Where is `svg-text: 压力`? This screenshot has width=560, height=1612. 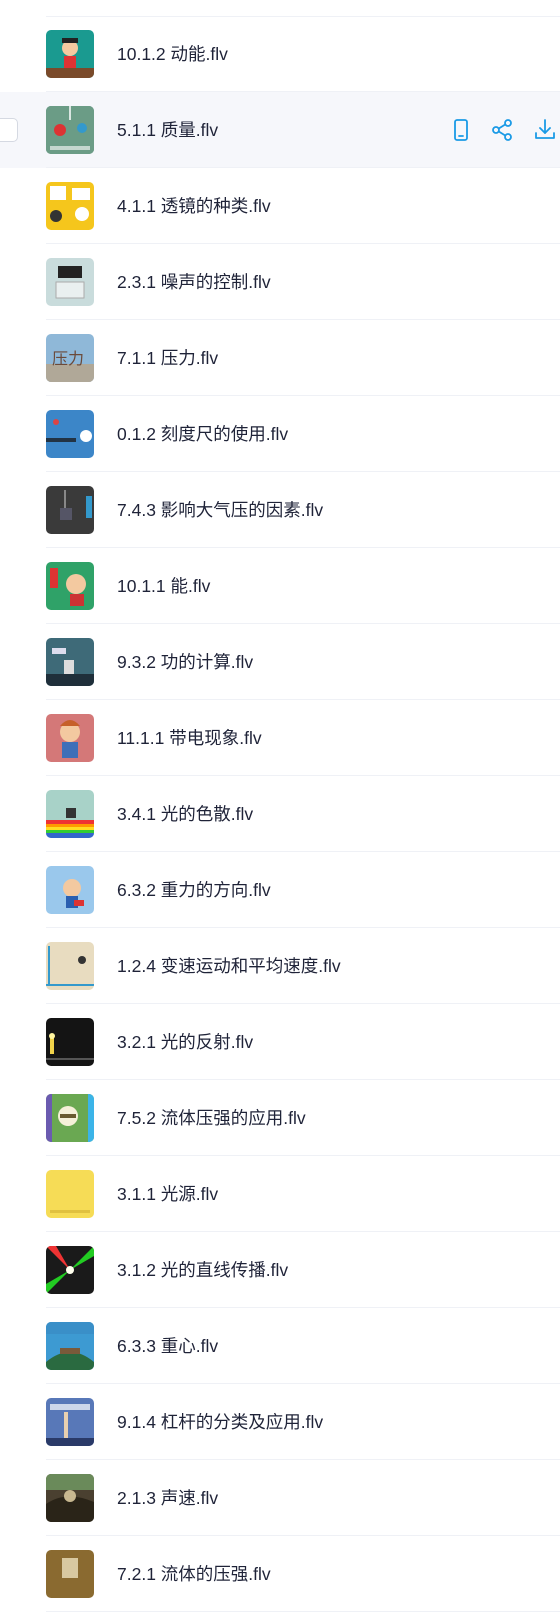
svg-text: 压力 is located at coordinates (68, 358).